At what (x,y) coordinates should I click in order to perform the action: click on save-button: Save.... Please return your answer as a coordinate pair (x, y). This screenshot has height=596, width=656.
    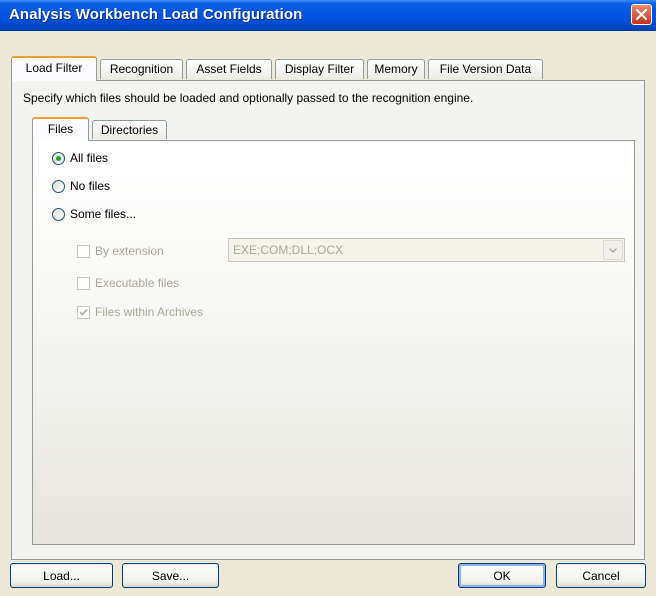
    Looking at the image, I should click on (170, 575).